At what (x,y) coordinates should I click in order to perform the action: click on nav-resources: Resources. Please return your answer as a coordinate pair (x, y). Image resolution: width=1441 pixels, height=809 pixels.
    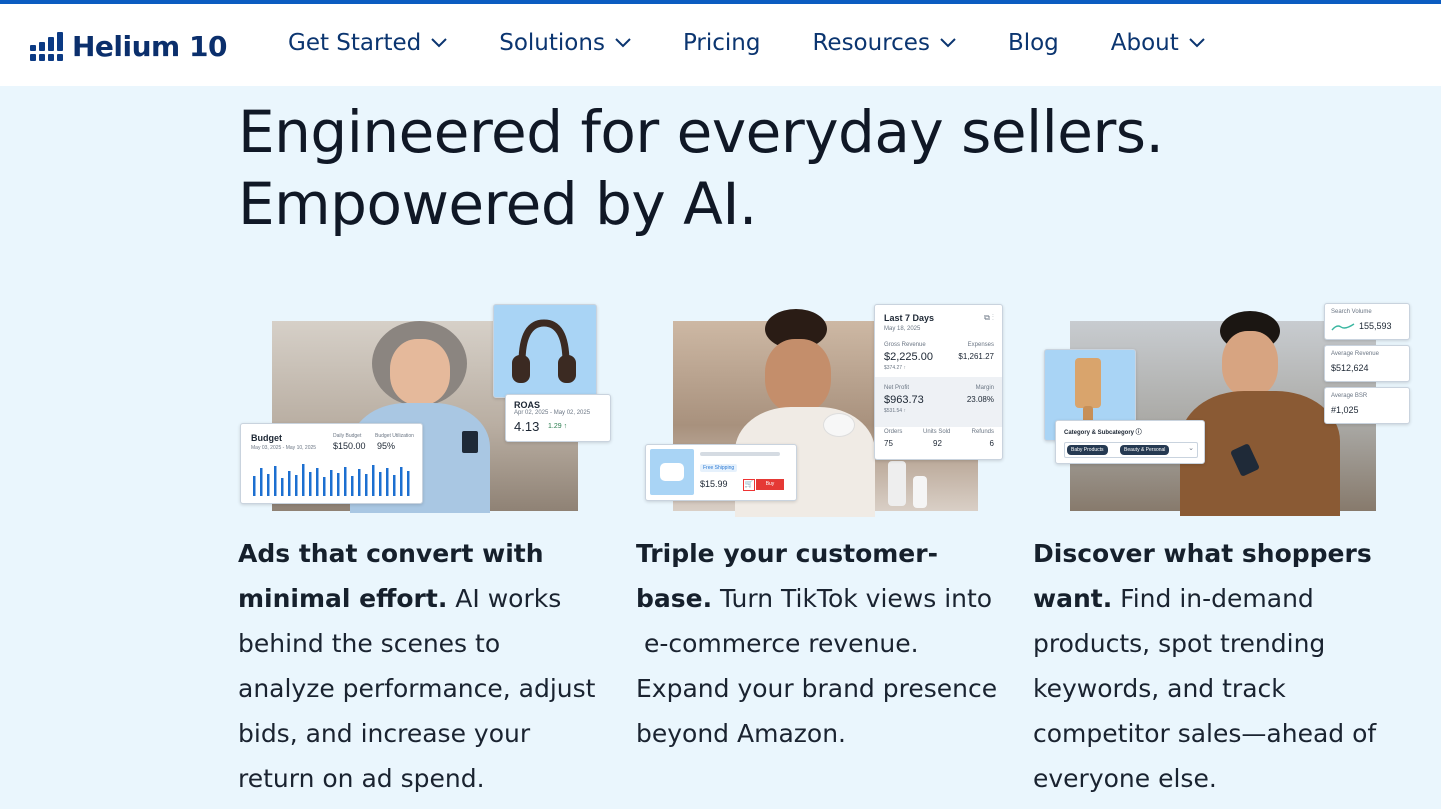
    Looking at the image, I should click on (884, 43).